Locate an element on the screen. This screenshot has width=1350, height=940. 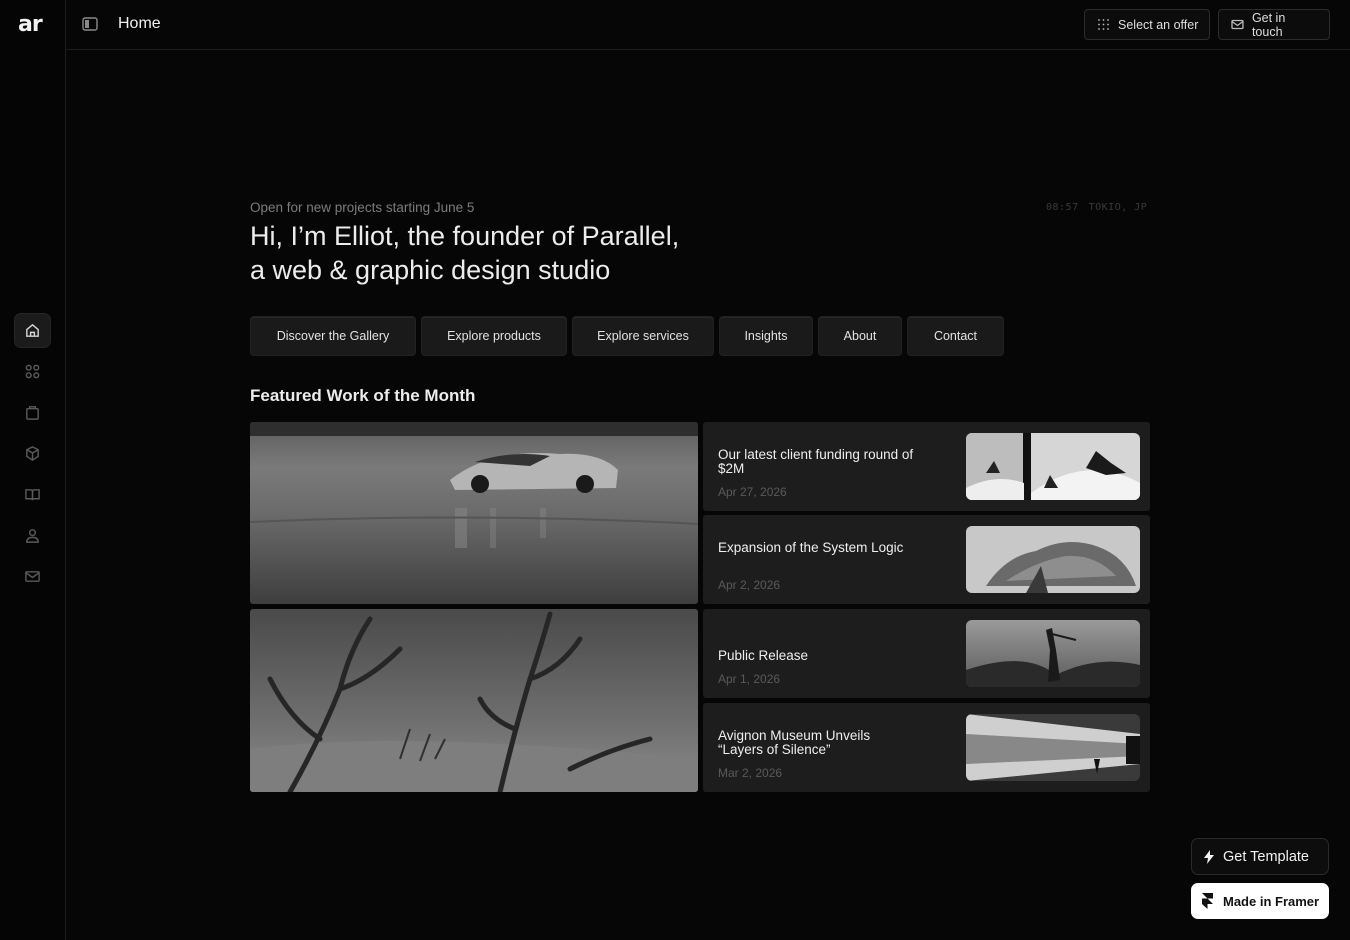
box-icon is located at coordinates (32, 453).